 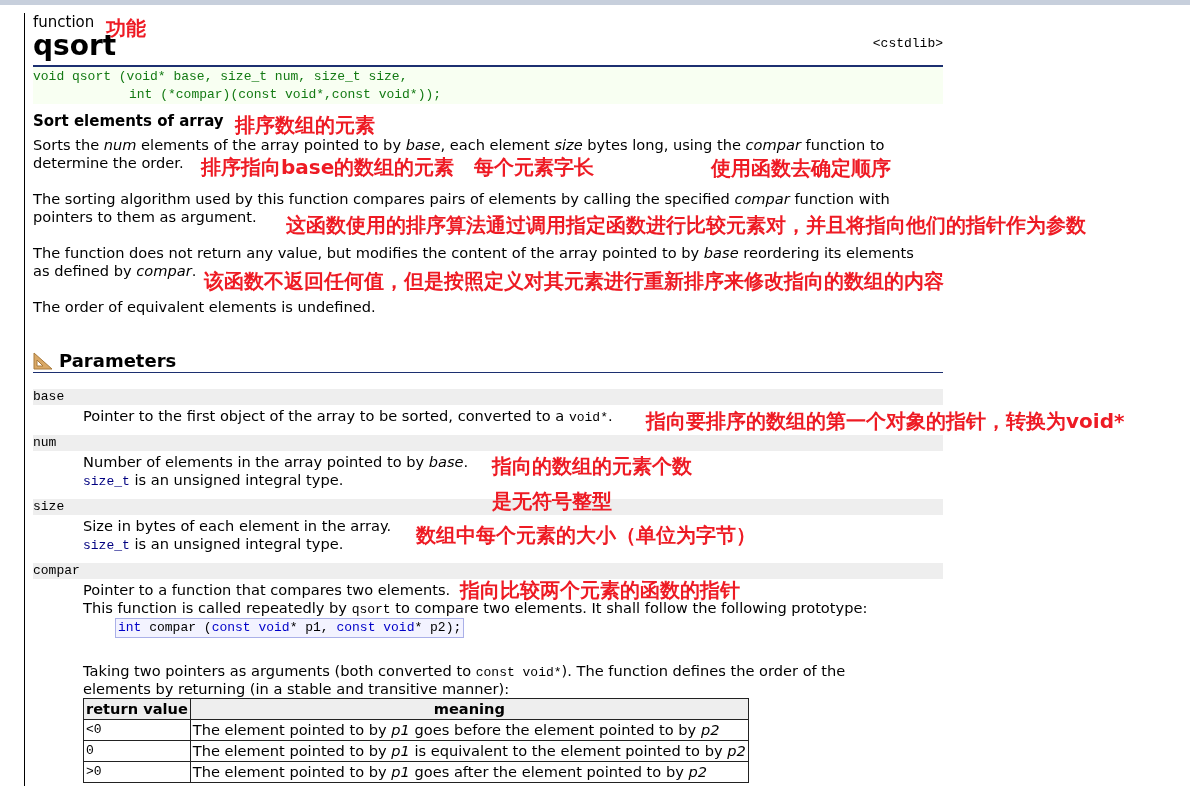 What do you see at coordinates (686, 225) in the screenshot?
I see `annotation-note: 这函数使用的排序算法通过调用指定函数进行比较元素对，并且将指向他们的指针作为参数` at bounding box center [686, 225].